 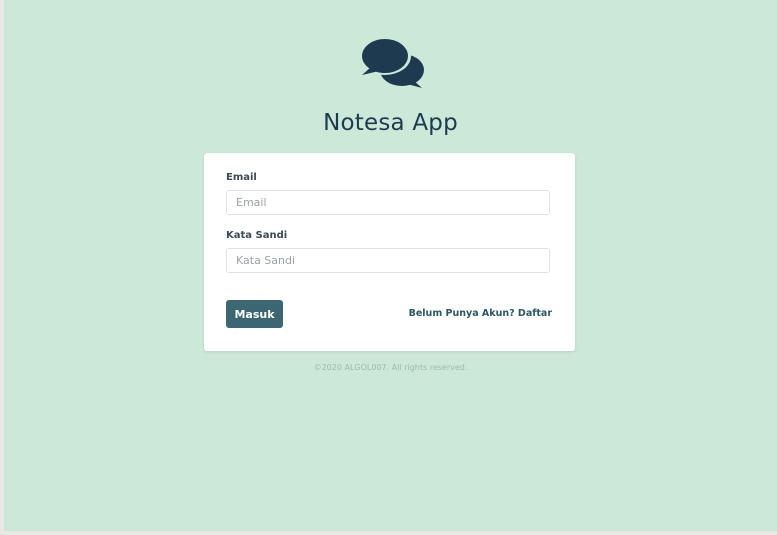 What do you see at coordinates (257, 235) in the screenshot?
I see `password-label: Kata Sandi` at bounding box center [257, 235].